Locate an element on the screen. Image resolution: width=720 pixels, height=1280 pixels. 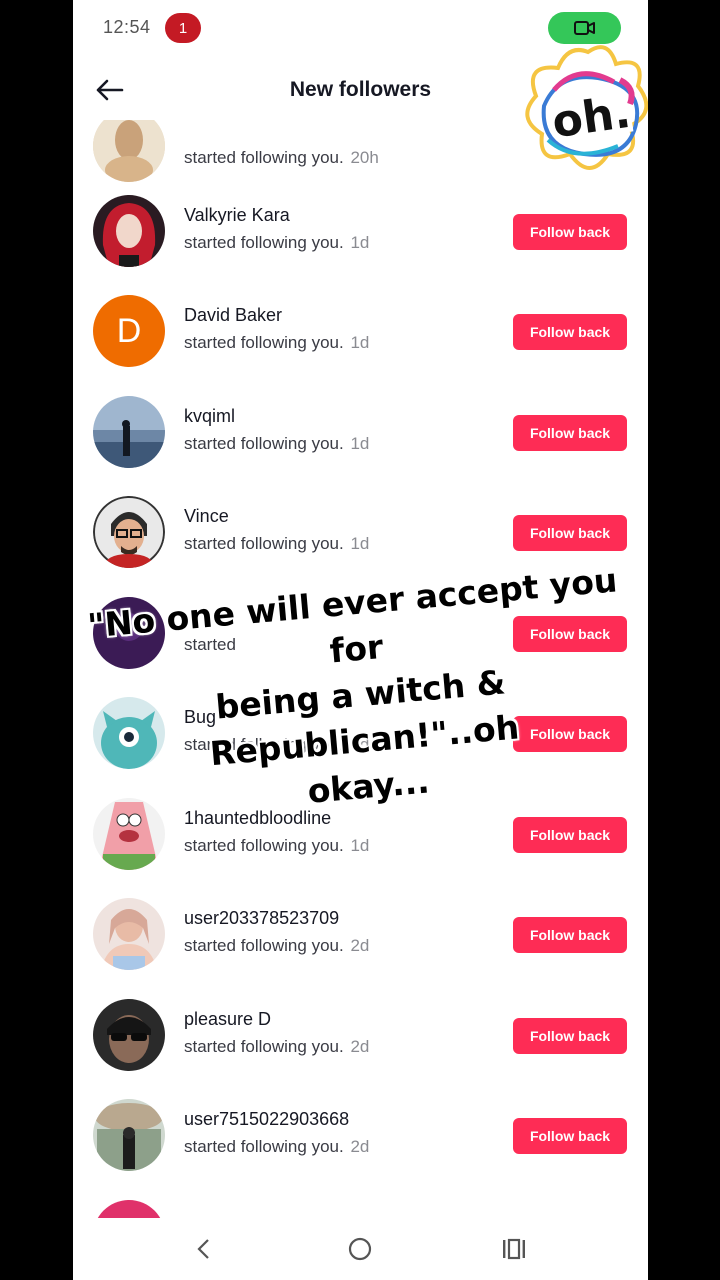
circle-home-icon is located at coordinates (360, 1249).